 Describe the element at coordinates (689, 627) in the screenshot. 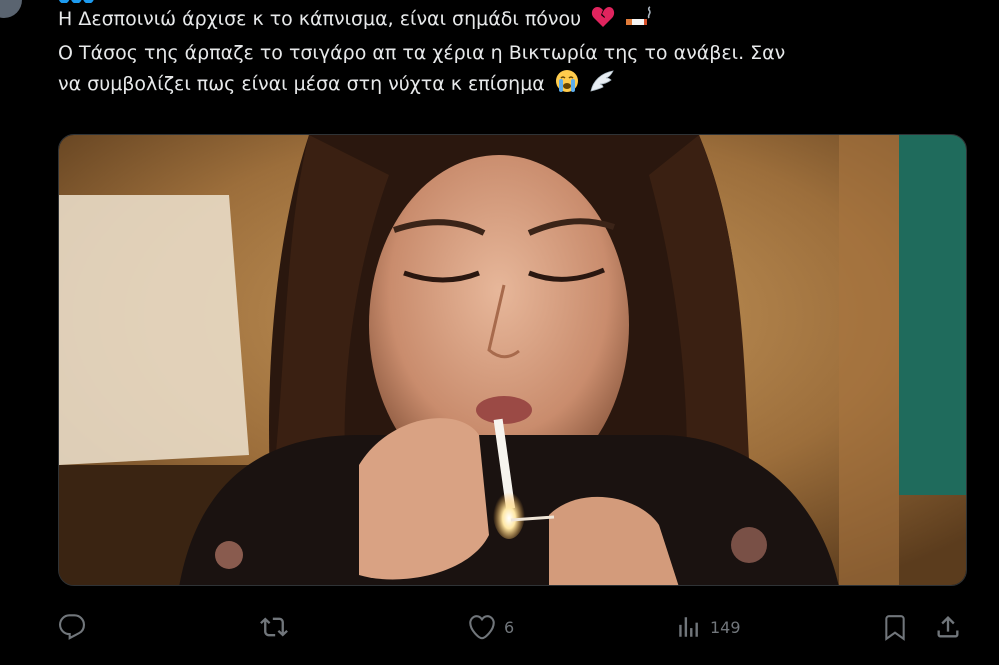

I see `views-icon` at that location.